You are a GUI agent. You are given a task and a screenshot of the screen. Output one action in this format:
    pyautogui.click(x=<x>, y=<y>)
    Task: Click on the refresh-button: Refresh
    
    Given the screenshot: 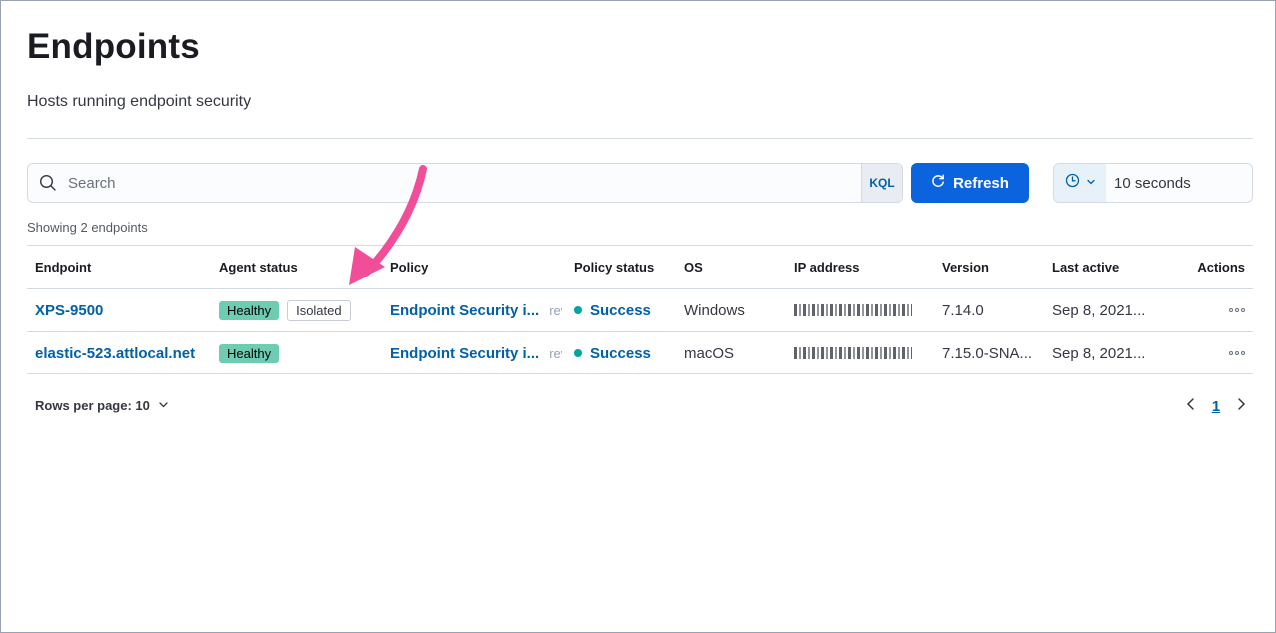 What is the action you would take?
    pyautogui.click(x=970, y=183)
    